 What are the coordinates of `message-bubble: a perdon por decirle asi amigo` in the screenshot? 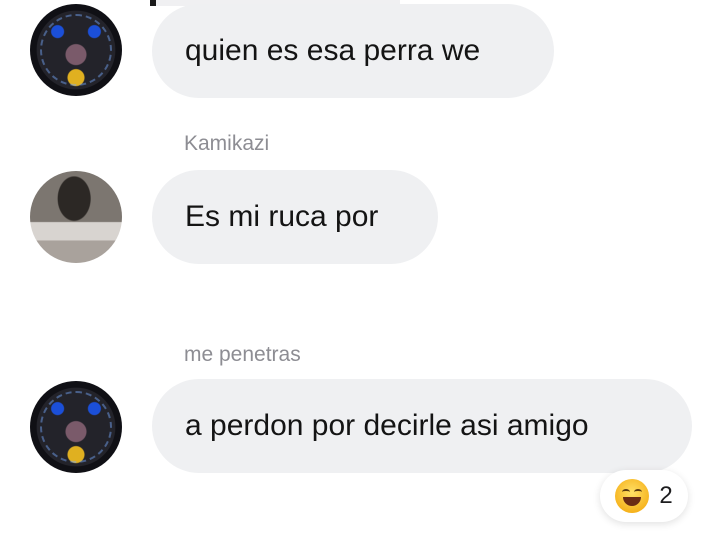 It's located at (422, 426).